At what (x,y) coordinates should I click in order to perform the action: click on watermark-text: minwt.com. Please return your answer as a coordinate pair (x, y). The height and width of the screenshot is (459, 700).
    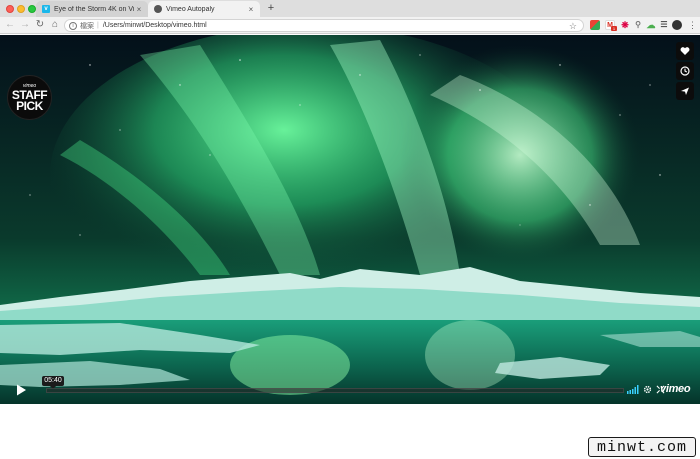
    Looking at the image, I should click on (641, 447).